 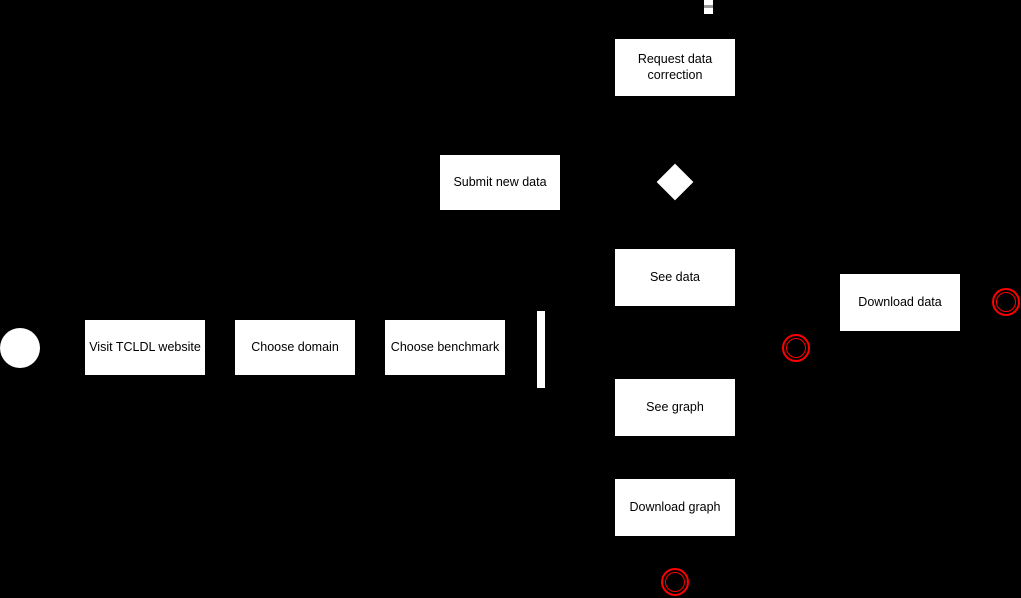 What do you see at coordinates (675, 277) in the screenshot?
I see `action-see-data: See data` at bounding box center [675, 277].